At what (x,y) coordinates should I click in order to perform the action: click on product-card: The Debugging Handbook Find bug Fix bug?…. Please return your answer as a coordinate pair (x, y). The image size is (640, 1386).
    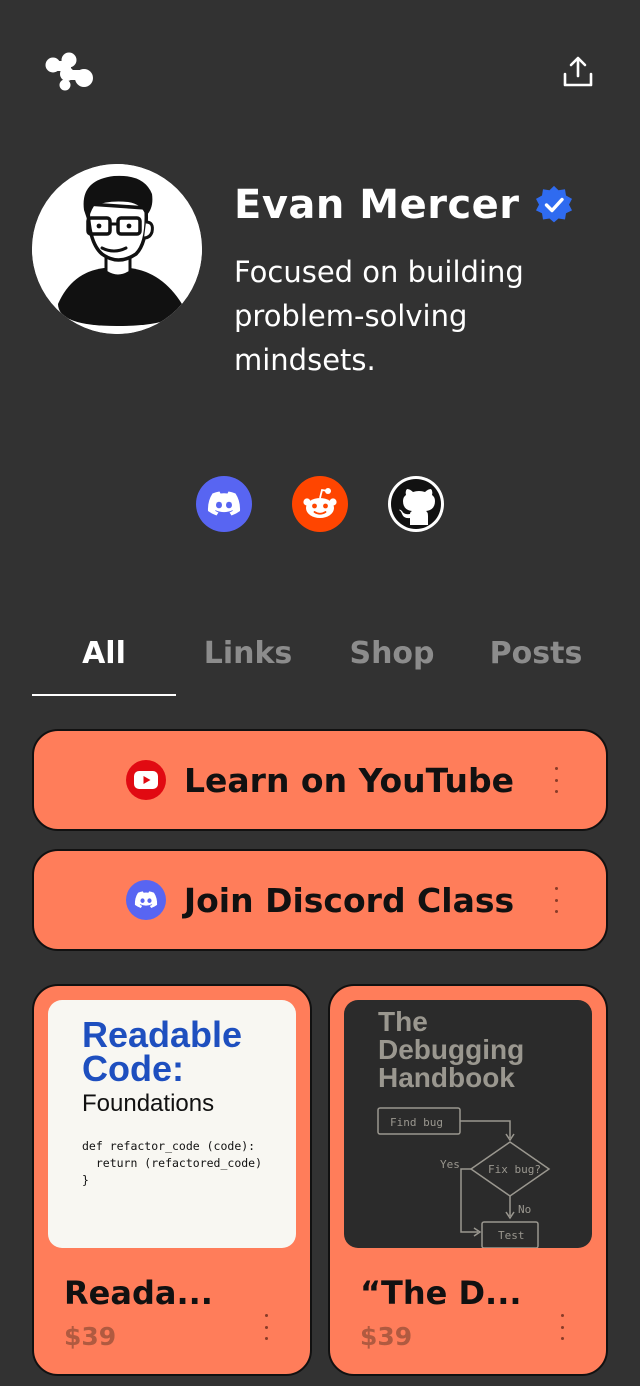
    Looking at the image, I should click on (468, 1180).